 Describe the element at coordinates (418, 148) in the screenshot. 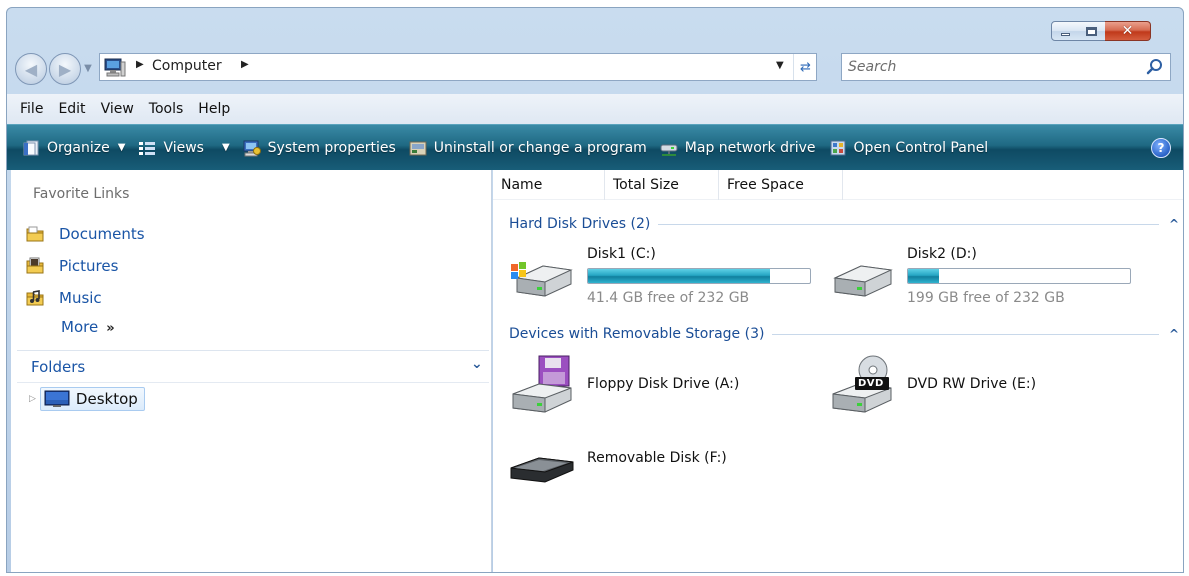

I see `uninstall-program-icon` at that location.